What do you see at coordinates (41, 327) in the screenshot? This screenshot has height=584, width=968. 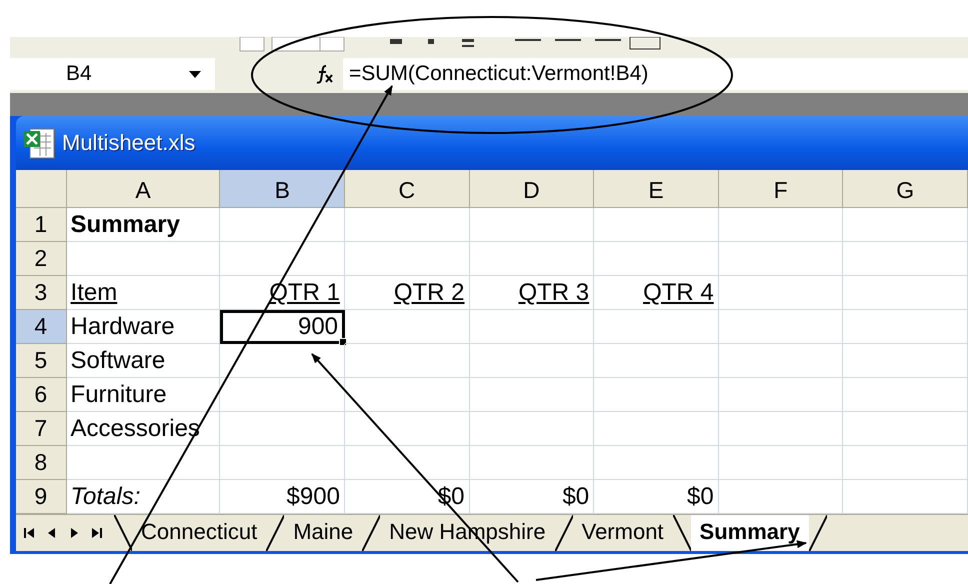 I see `row-header: 4` at bounding box center [41, 327].